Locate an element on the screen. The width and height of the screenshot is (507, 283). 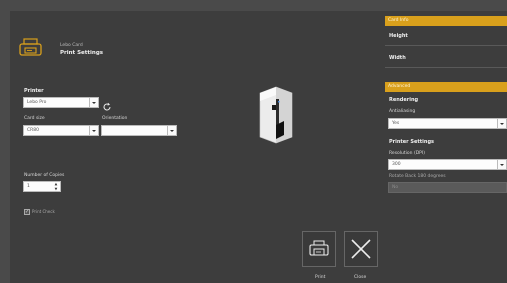
rotate-label: Rotate Back 180 degrees is located at coordinates (417, 176).